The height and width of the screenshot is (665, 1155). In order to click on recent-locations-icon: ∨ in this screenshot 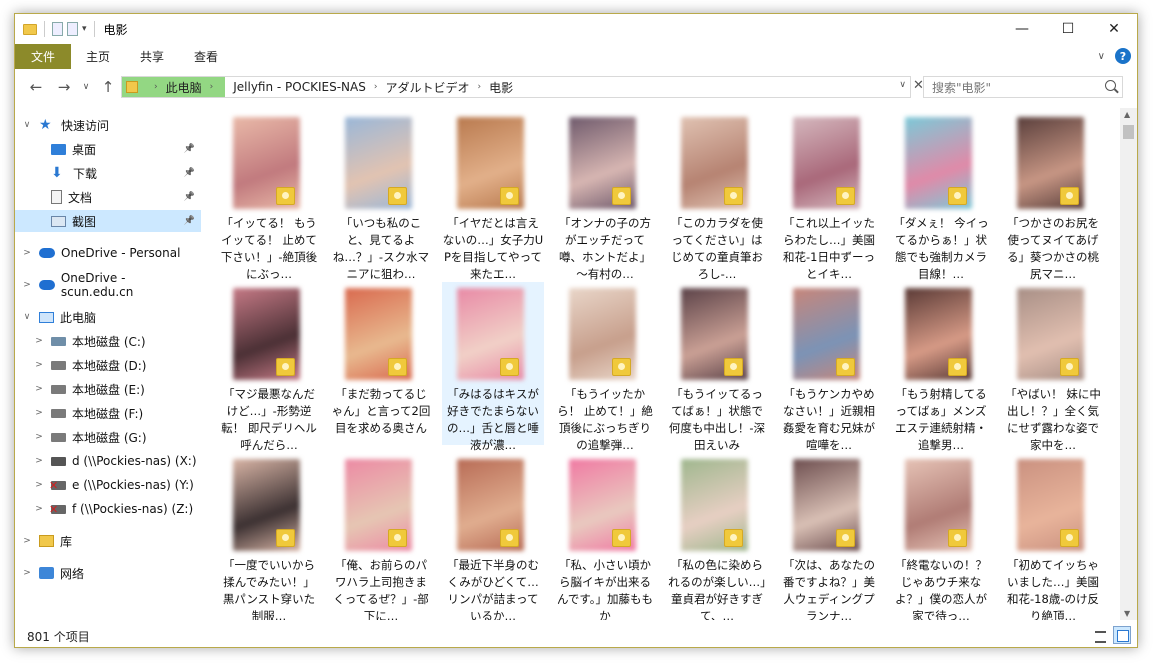, I will do `click(86, 87)`.